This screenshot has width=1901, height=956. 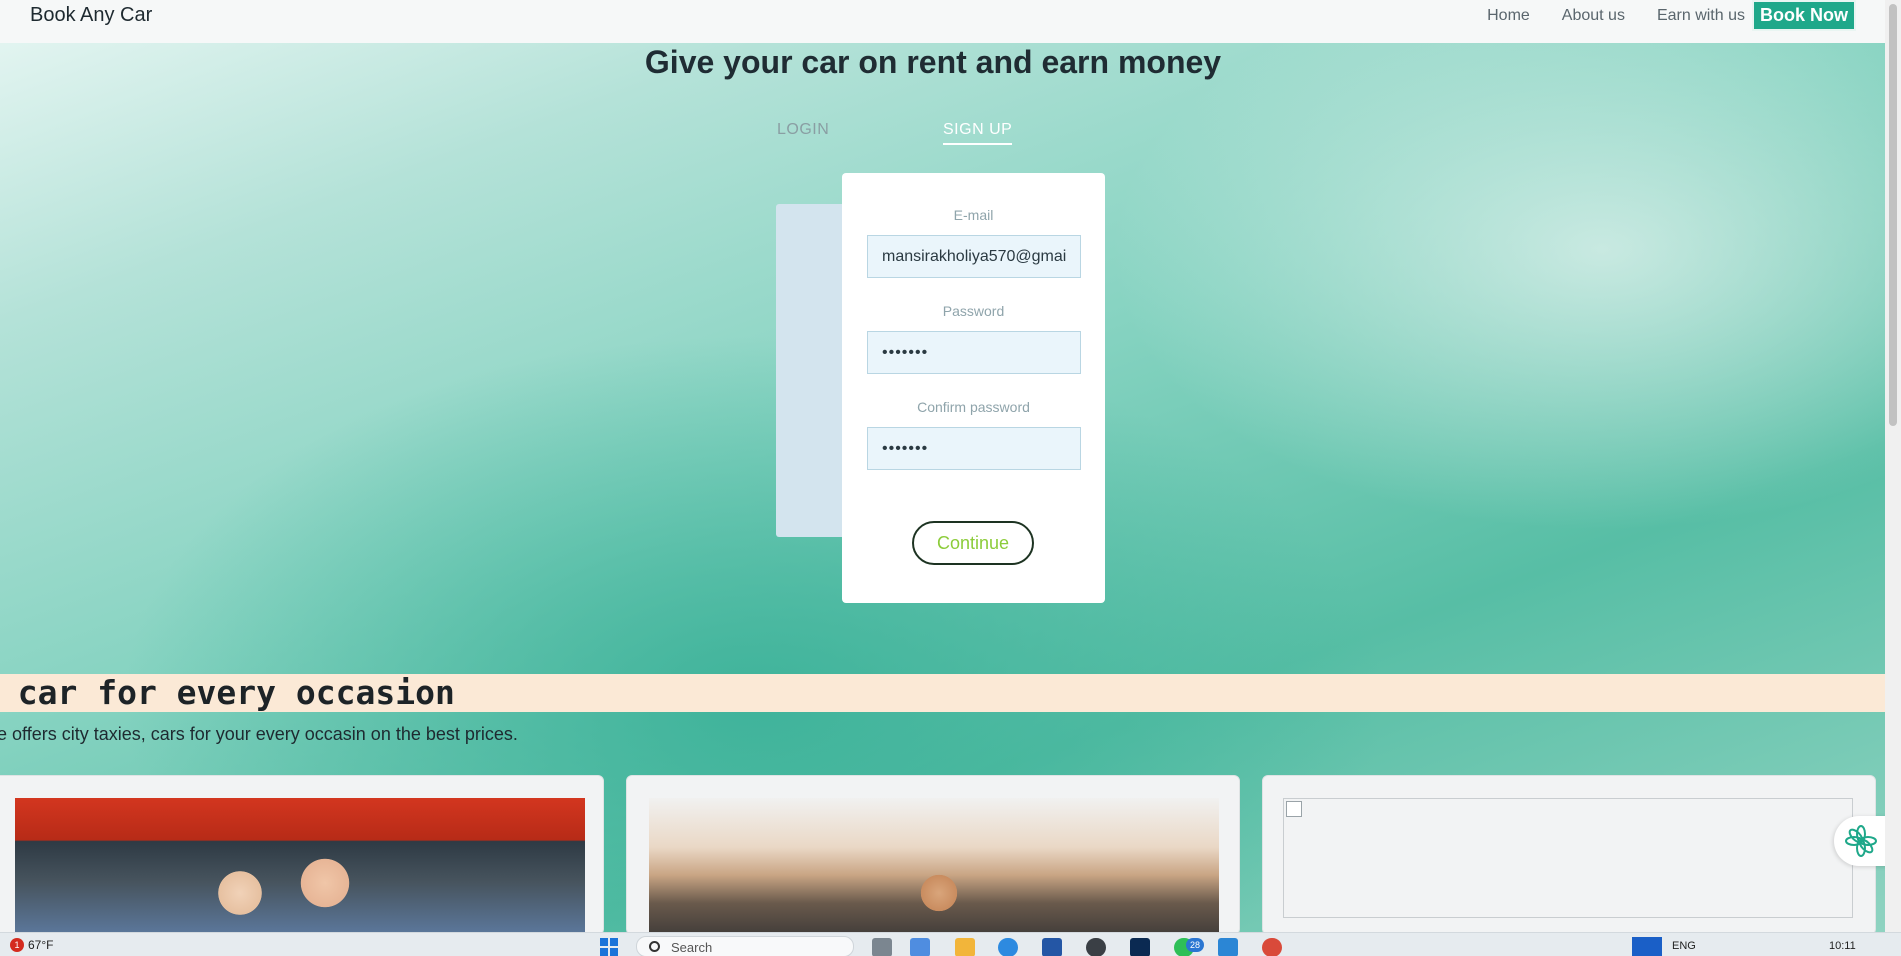 What do you see at coordinates (974, 352) in the screenshot?
I see `password-field` at bounding box center [974, 352].